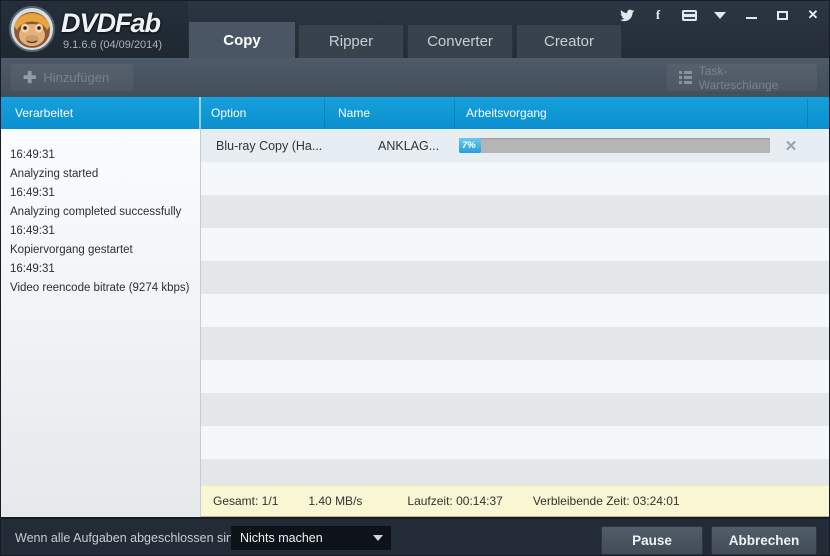  Describe the element at coordinates (415, 113) in the screenshot. I see `grid-header: Verarbeitet Option Name Arbeitsvorgang` at that location.